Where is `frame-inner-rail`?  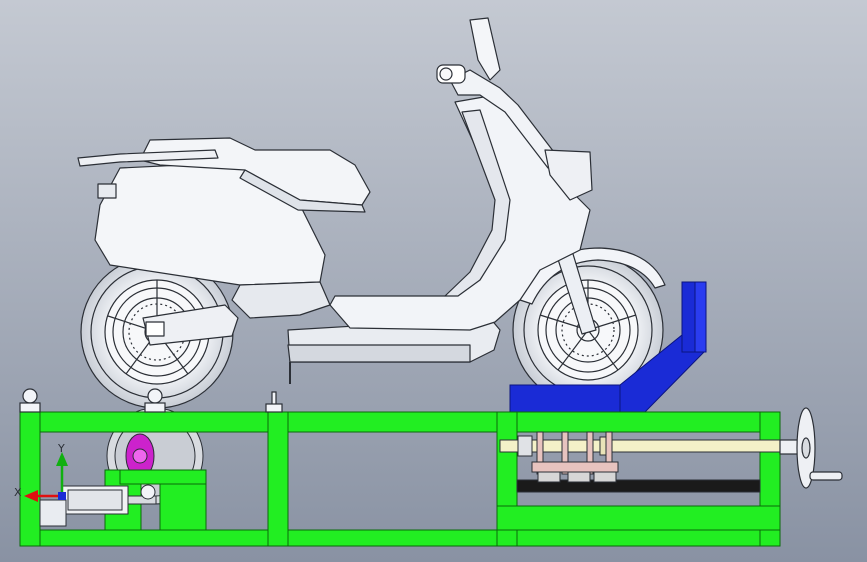
frame-inner-rail is located at coordinates (638, 518).